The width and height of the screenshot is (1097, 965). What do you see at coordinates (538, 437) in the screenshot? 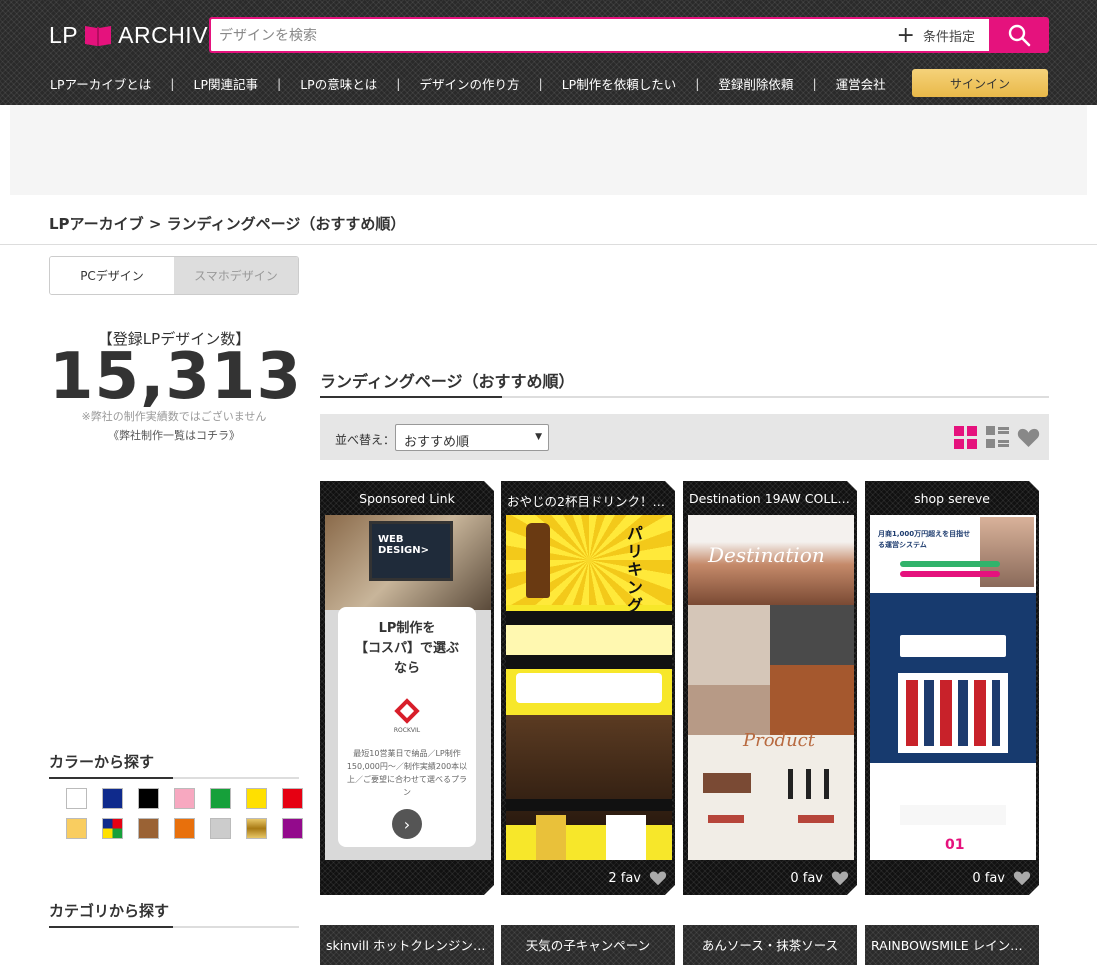
I see `dropdown-arrow-icon: ▼` at bounding box center [538, 437].